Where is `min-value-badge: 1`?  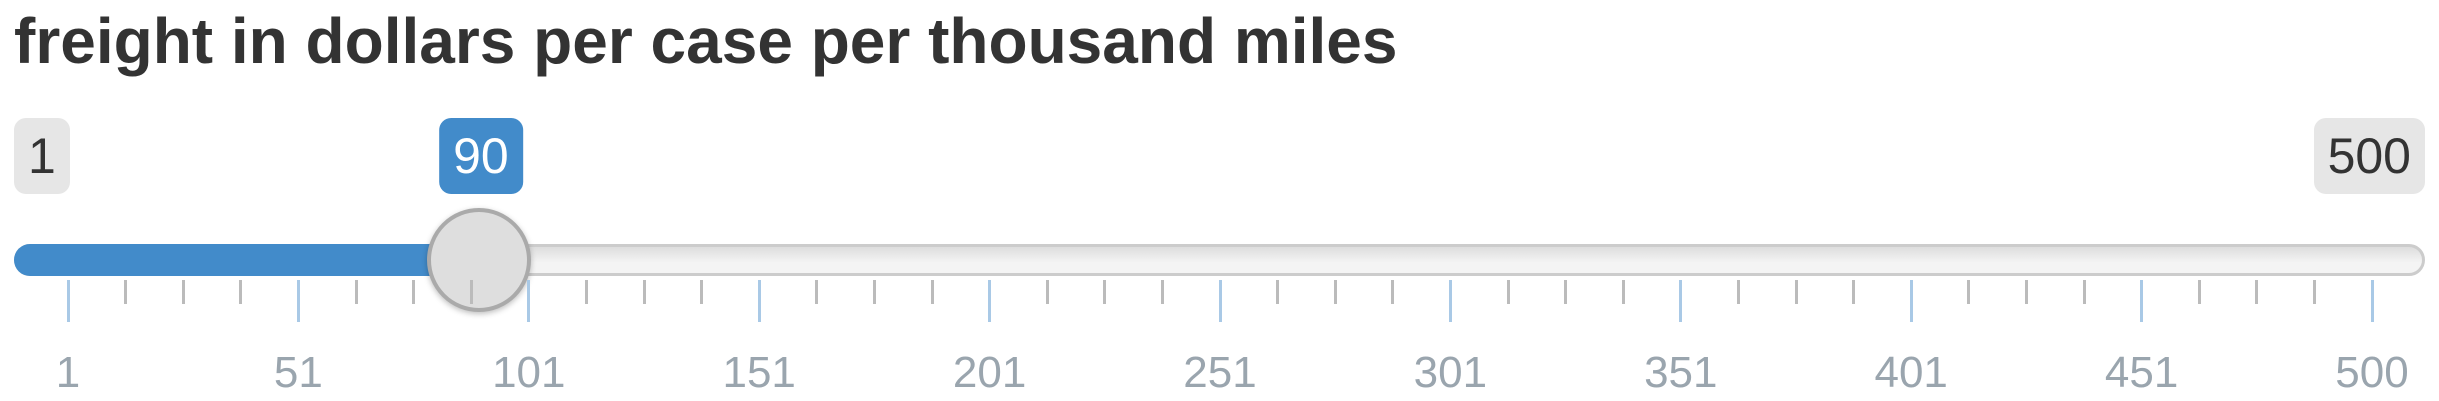 min-value-badge: 1 is located at coordinates (42, 156).